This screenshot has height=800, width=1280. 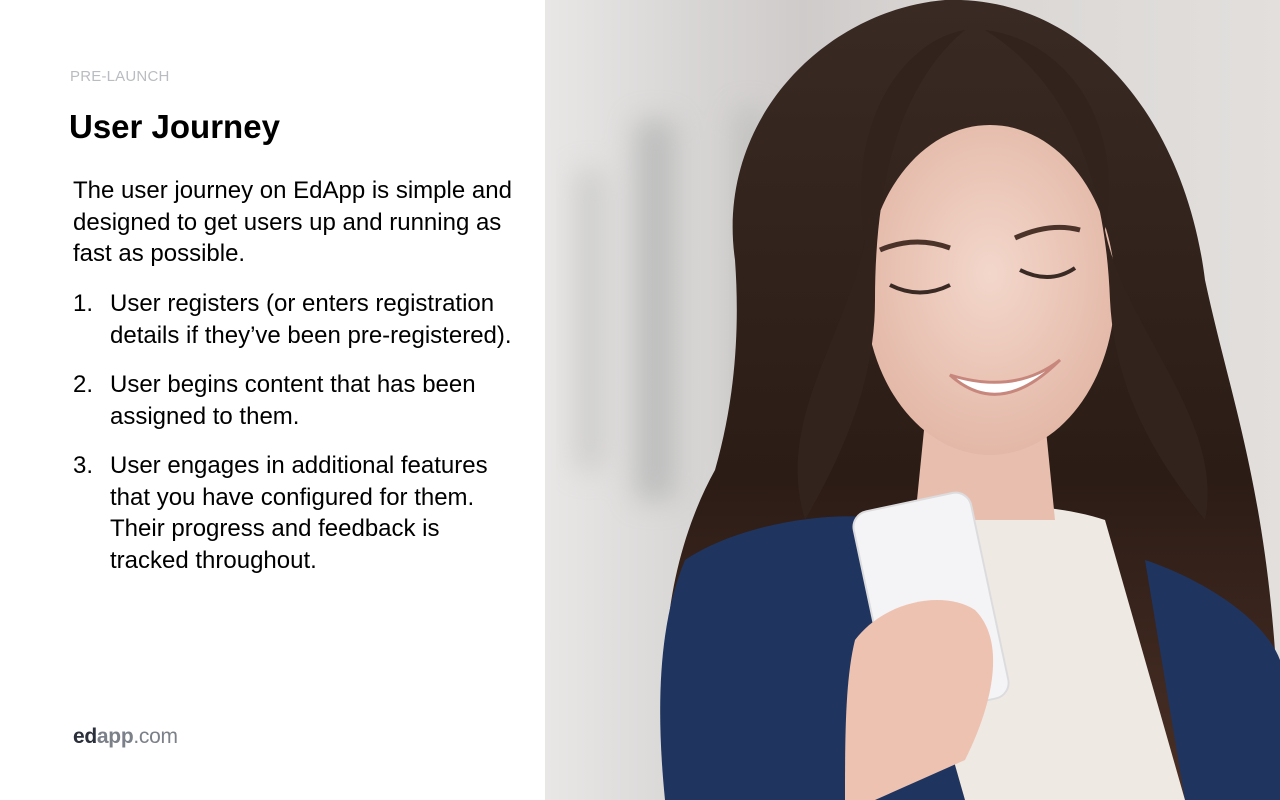 What do you see at coordinates (83, 303) in the screenshot?
I see `step-number: 1.` at bounding box center [83, 303].